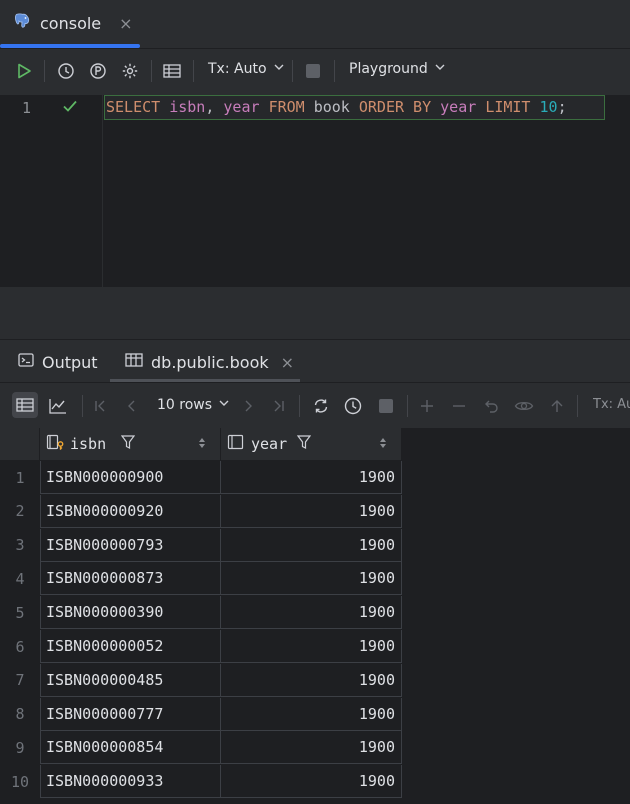  What do you see at coordinates (98, 71) in the screenshot?
I see `pin-p-icon` at bounding box center [98, 71].